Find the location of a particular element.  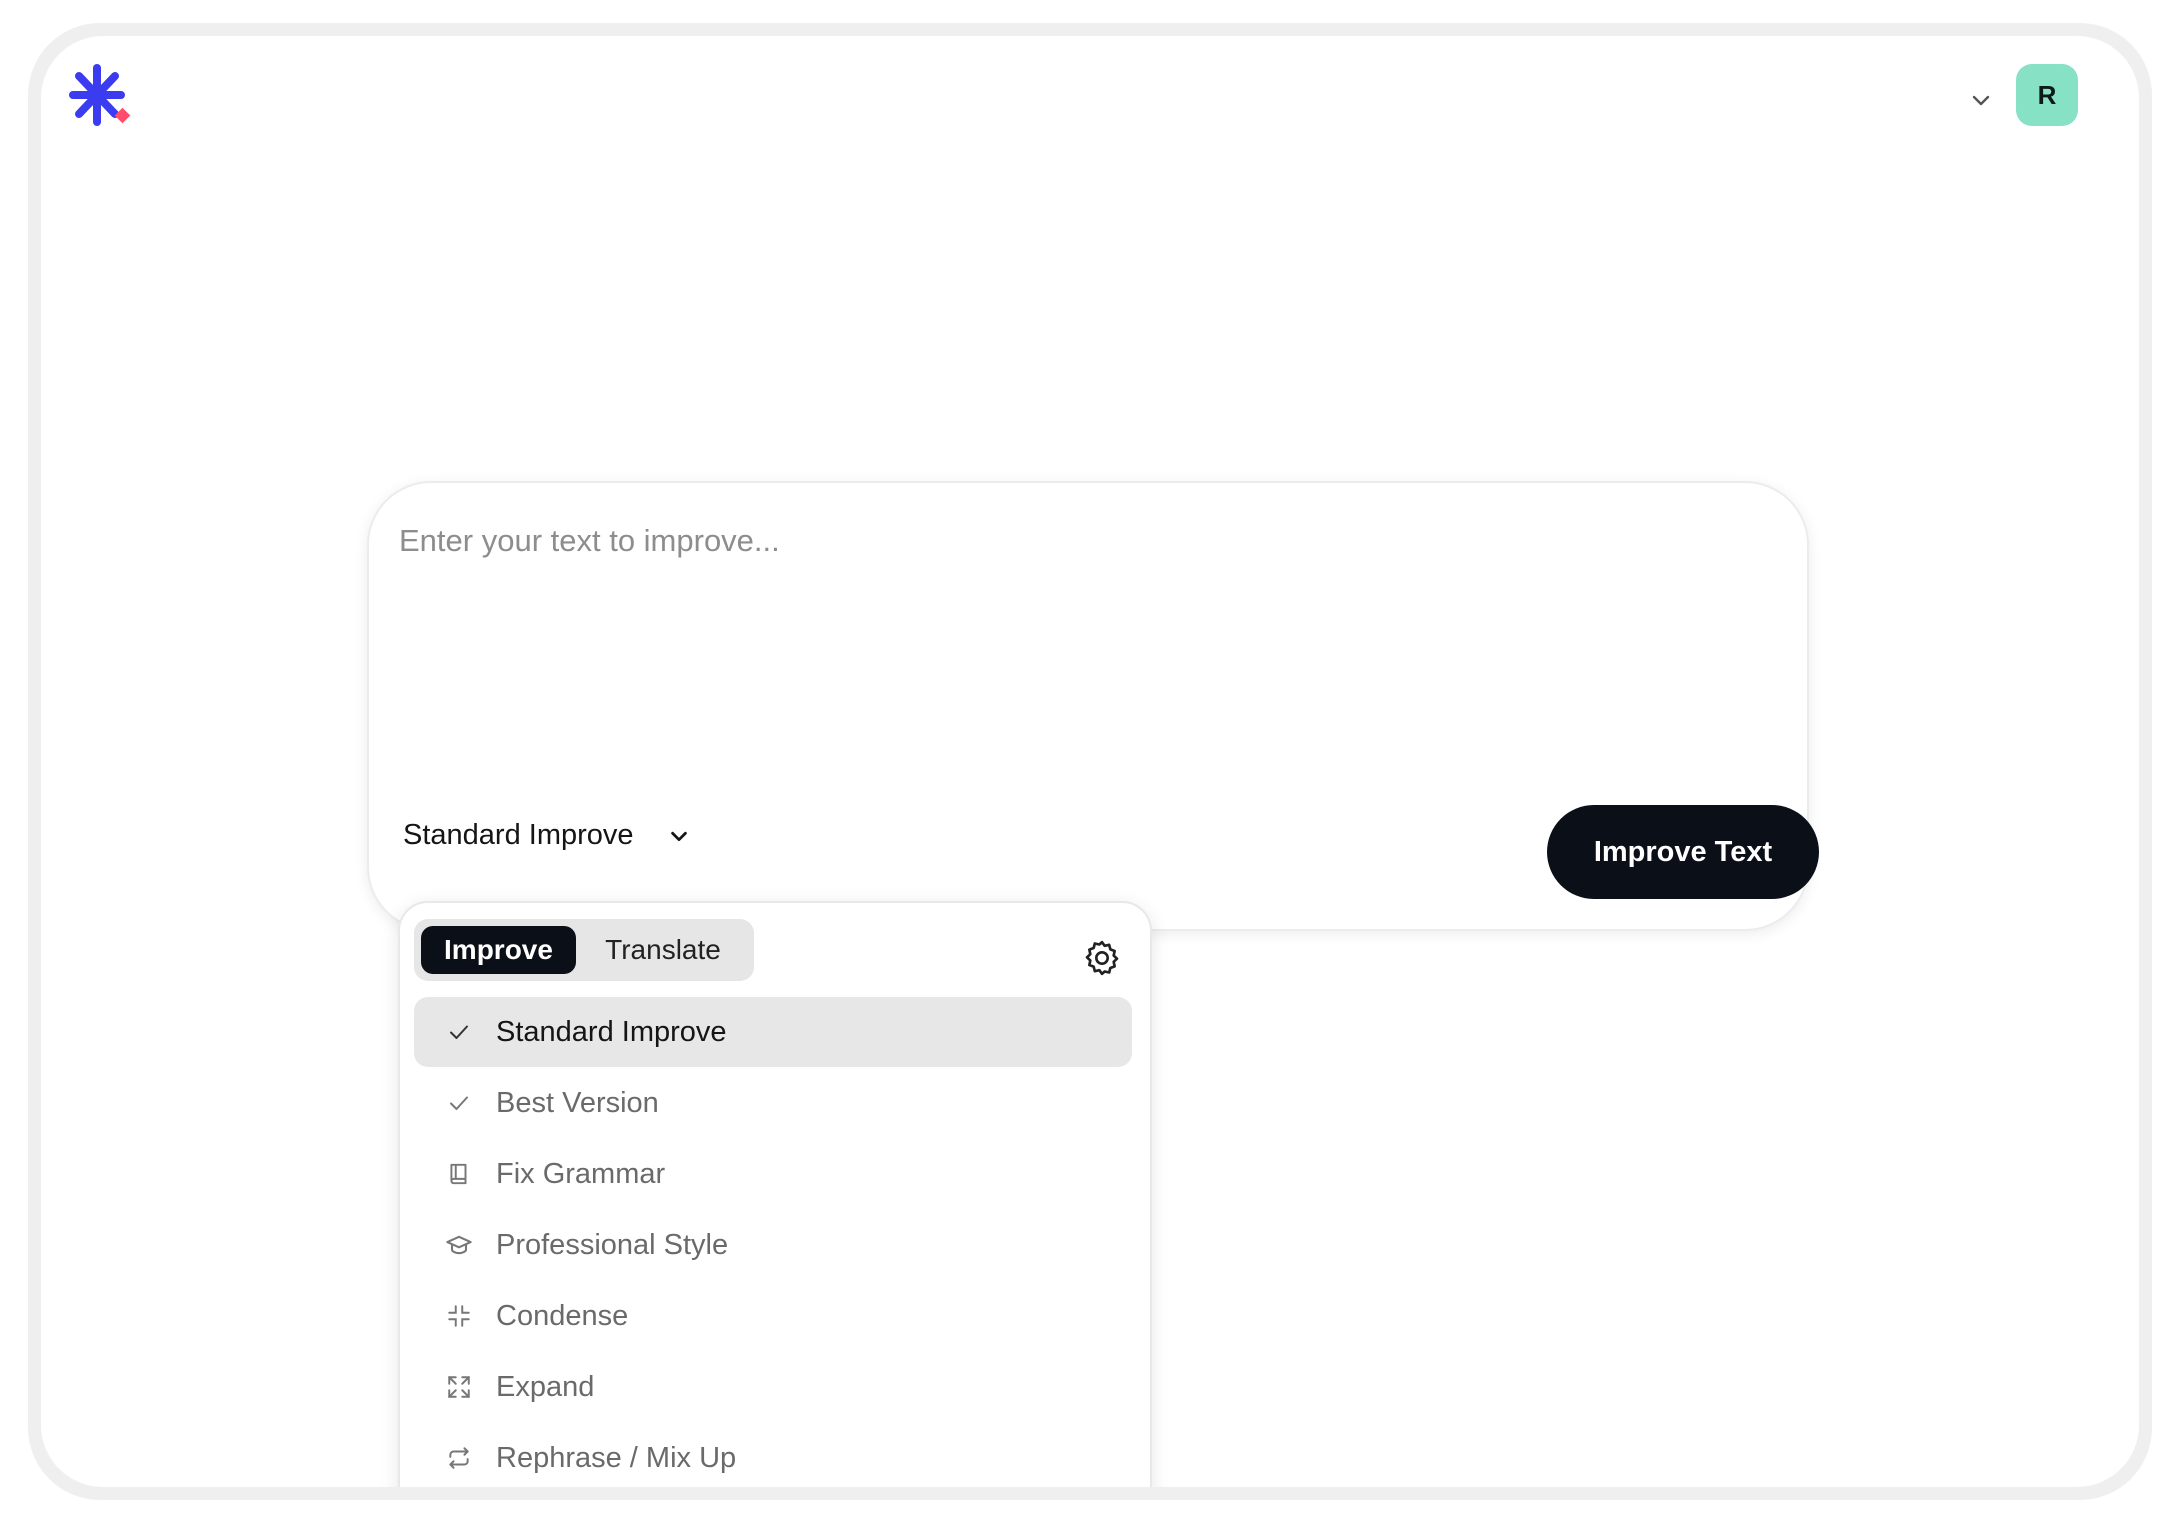

collapse-icon is located at coordinates (459, 1316).